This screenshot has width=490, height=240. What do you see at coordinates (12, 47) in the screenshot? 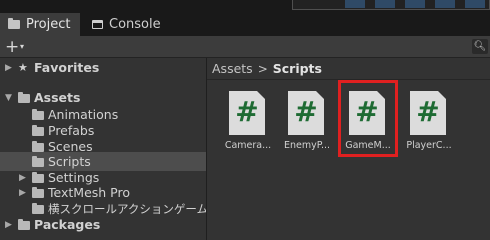
I see `add-button: +` at bounding box center [12, 47].